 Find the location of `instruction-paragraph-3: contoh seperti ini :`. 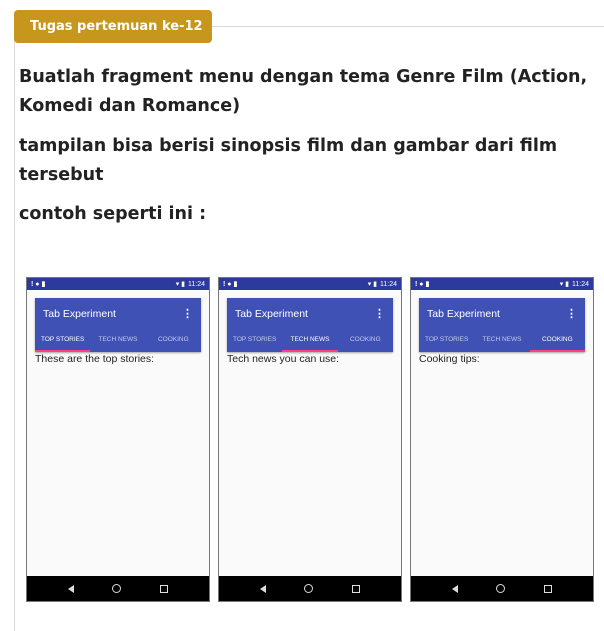

instruction-paragraph-3: contoh seperti ini : is located at coordinates (113, 214).